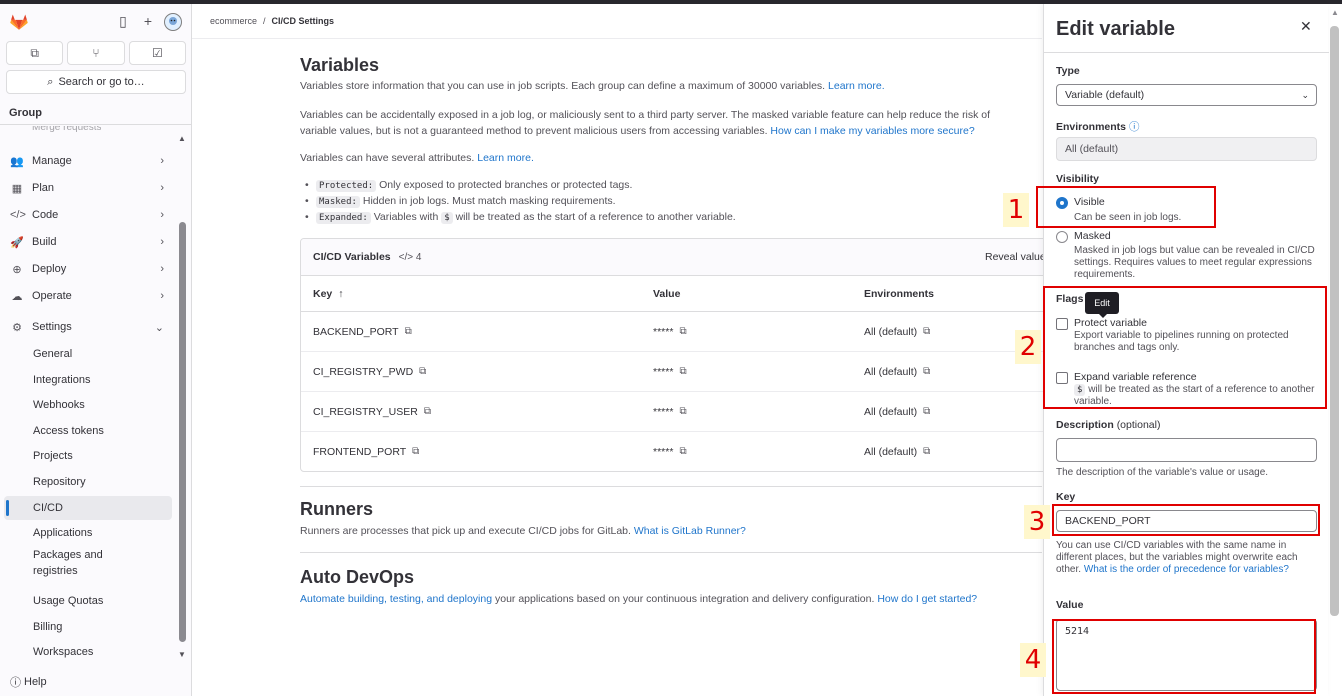 This screenshot has height=696, width=1342. Describe the element at coordinates (17, 269) in the screenshot. I see `deploy-icon: ⊕` at that location.